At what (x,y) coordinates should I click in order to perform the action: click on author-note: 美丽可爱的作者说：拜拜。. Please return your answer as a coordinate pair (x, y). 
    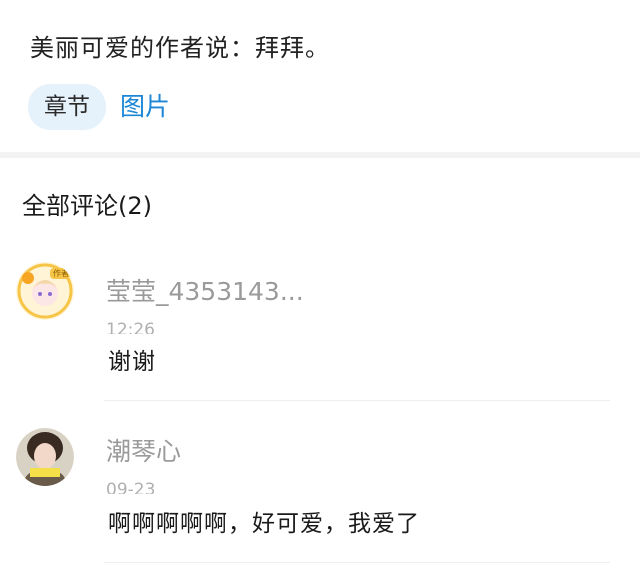
    Looking at the image, I should click on (180, 48).